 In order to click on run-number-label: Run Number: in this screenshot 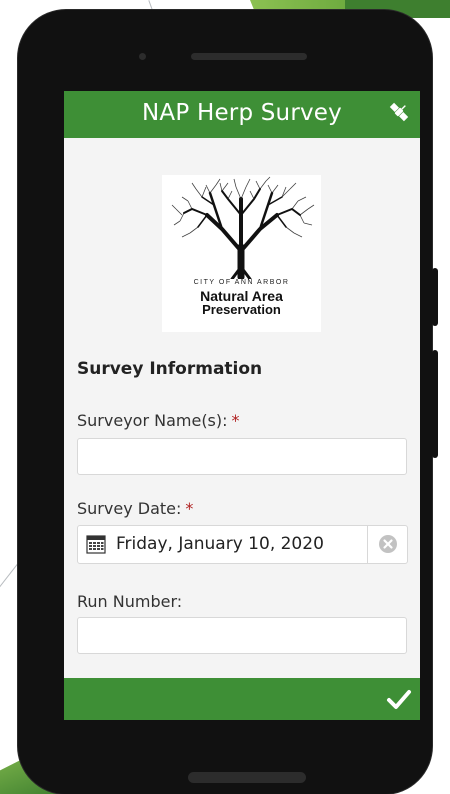, I will do `click(130, 601)`.